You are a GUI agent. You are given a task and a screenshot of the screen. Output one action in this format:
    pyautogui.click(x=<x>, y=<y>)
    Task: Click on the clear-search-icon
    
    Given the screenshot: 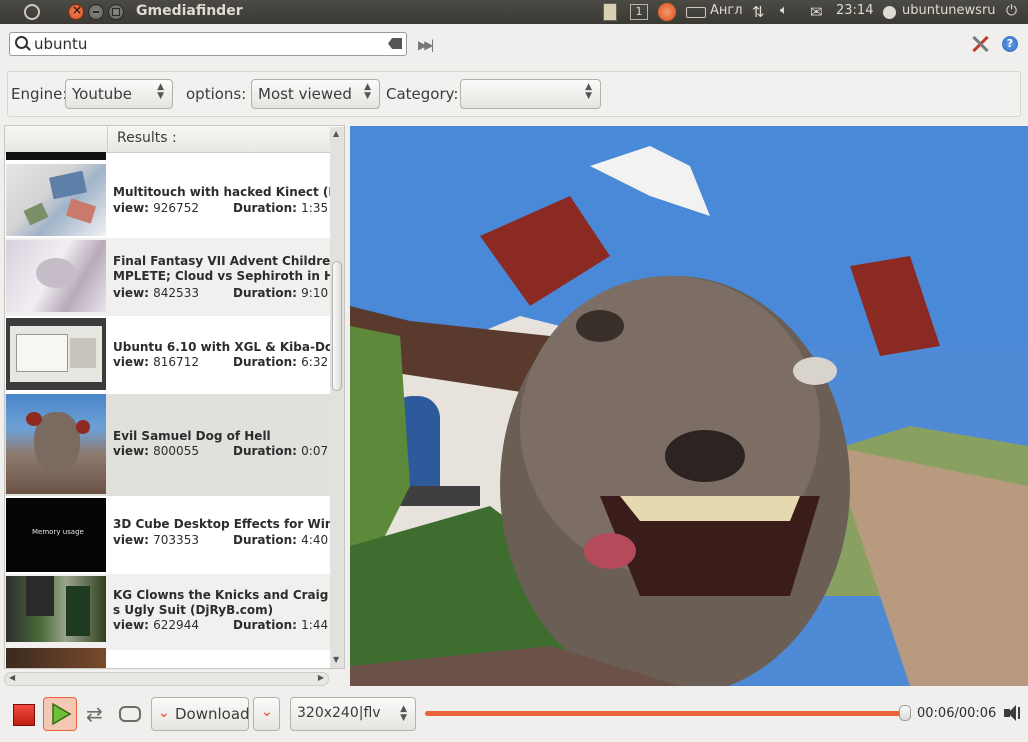 What is the action you would take?
    pyautogui.click(x=395, y=43)
    